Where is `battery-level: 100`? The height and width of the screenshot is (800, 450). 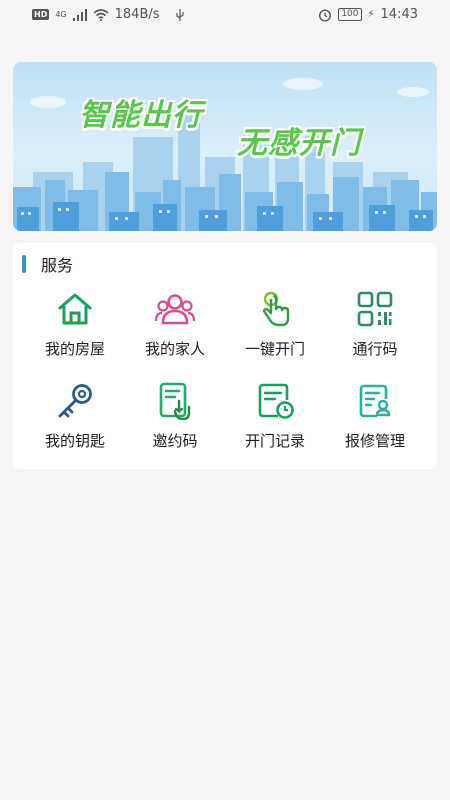
battery-level: 100 is located at coordinates (350, 14).